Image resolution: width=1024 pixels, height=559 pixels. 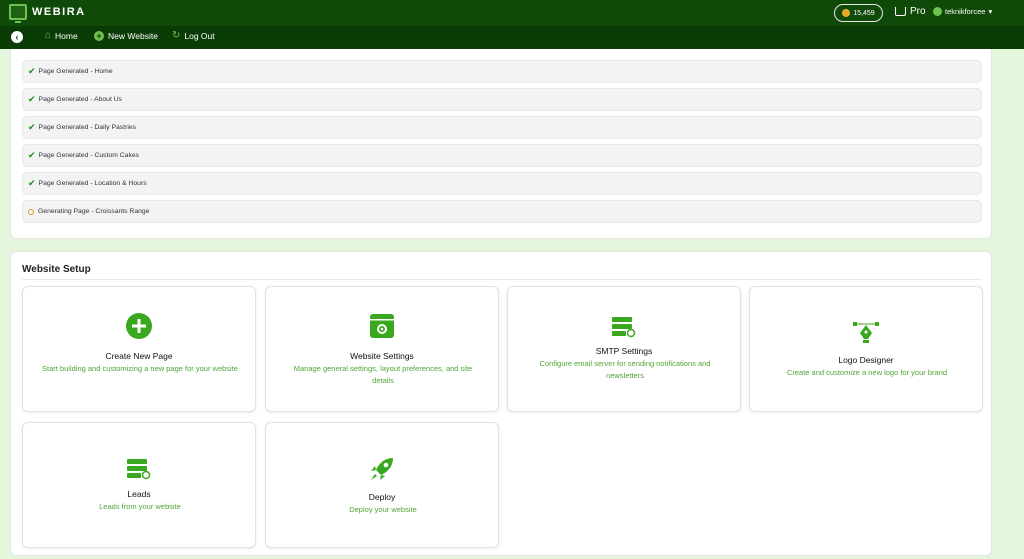 I want to click on username: teknikforcee, so click(x=965, y=11).